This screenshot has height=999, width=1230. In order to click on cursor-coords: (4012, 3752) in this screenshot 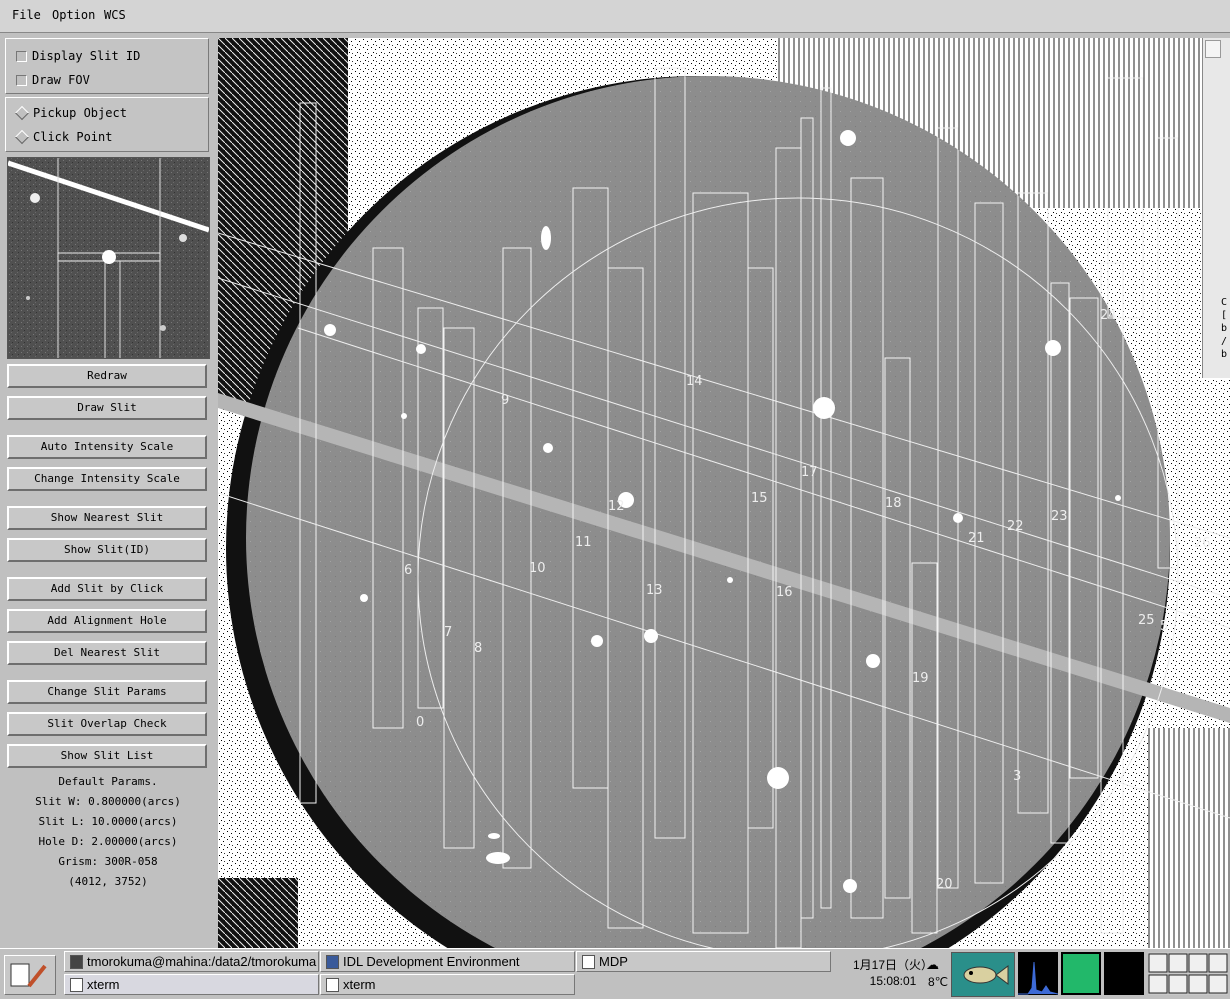, I will do `click(108, 881)`.